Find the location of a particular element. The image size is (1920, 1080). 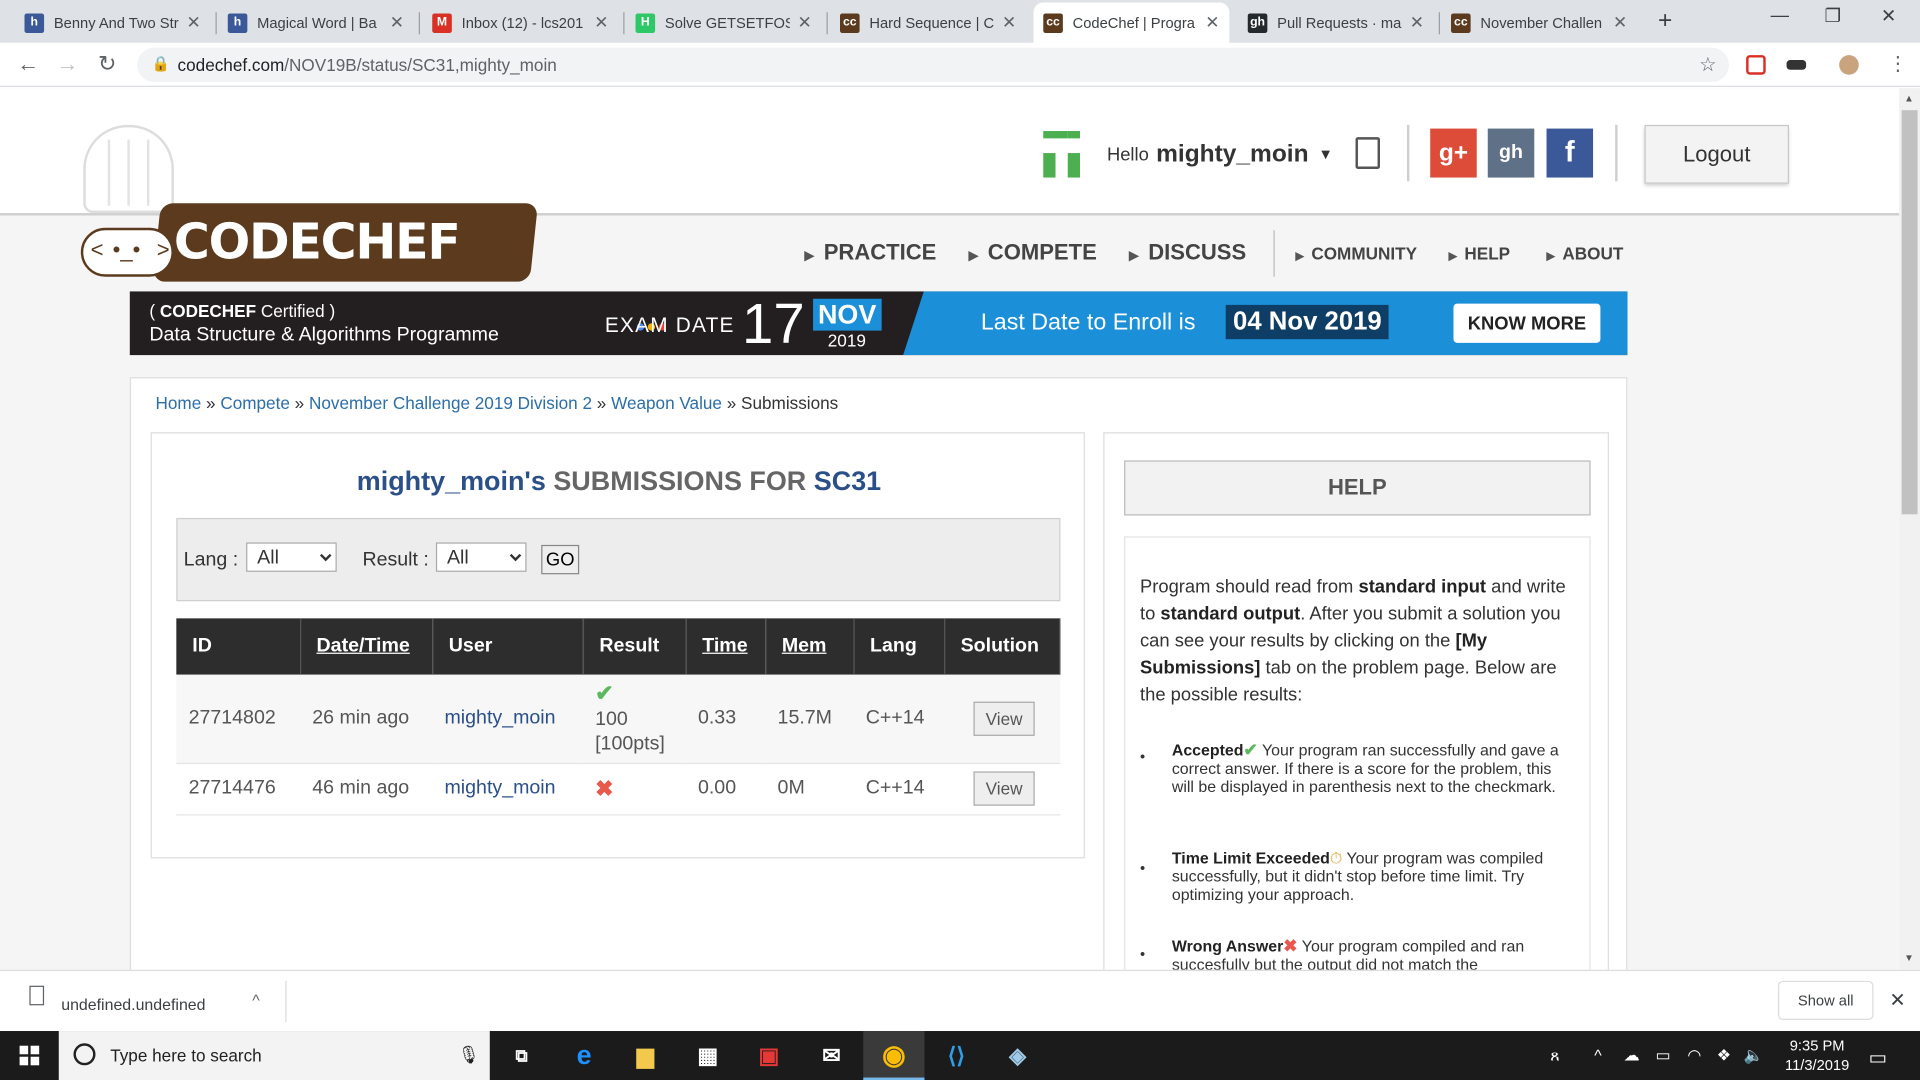

breadcrumb-problem: Weapon Value is located at coordinates (666, 403).